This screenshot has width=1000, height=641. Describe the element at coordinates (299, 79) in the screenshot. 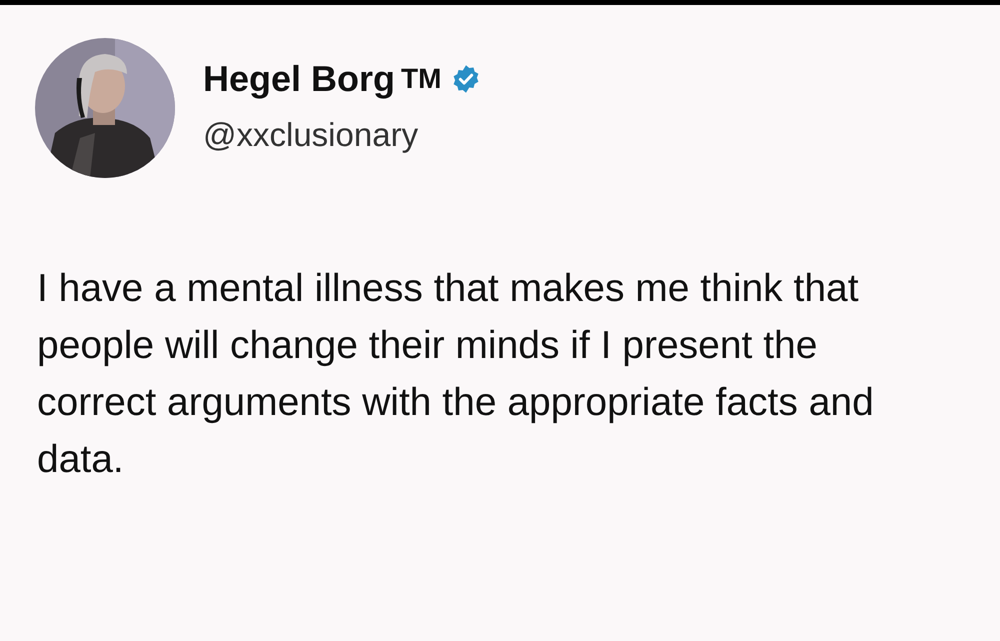

I see `author-name: Hegel Borg` at that location.